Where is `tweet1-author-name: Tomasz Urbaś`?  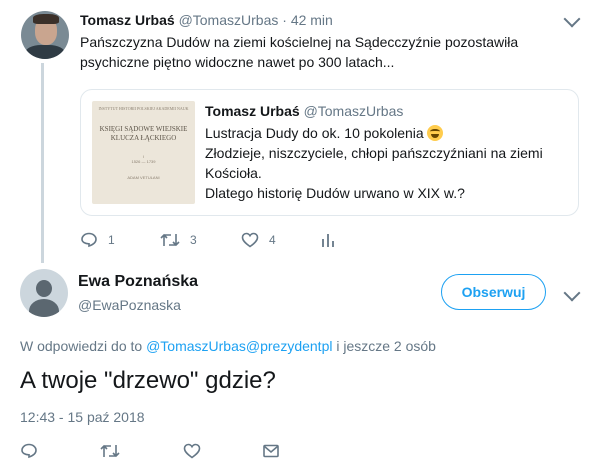 tweet1-author-name: Tomasz Urbaś is located at coordinates (127, 20).